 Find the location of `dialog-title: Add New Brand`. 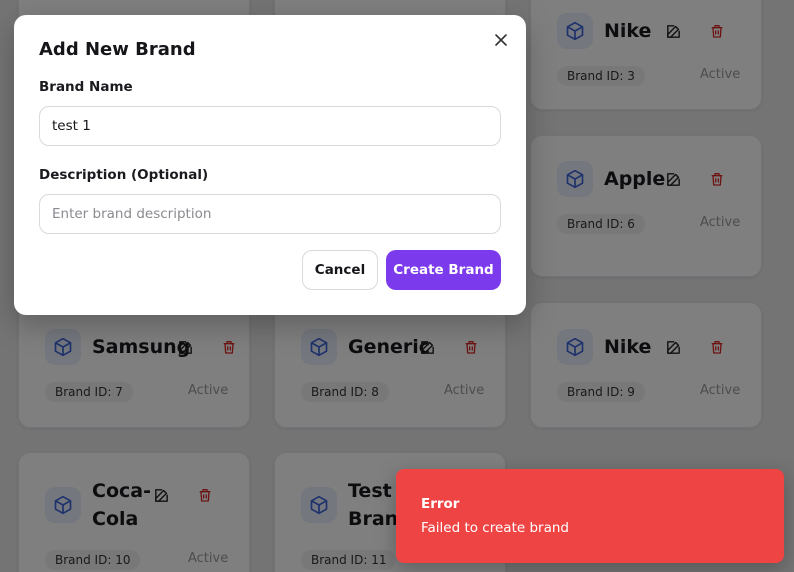

dialog-title: Add New Brand is located at coordinates (117, 49).